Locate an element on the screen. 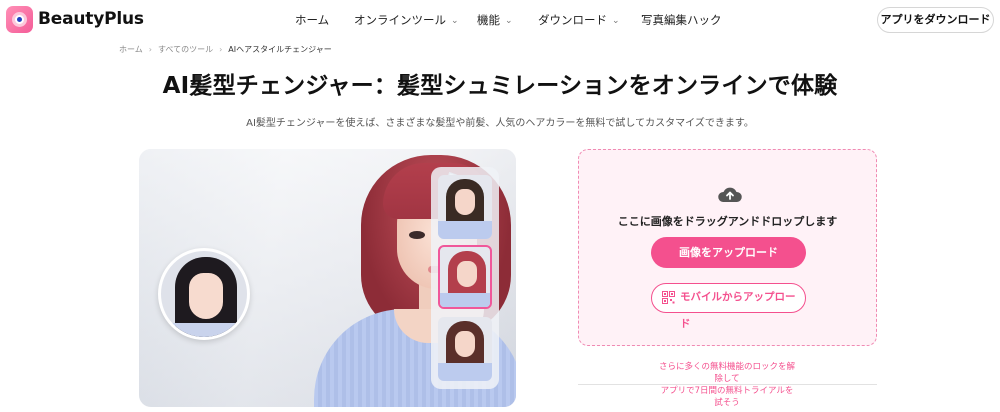  hairstyle-thumbnail-selected is located at coordinates (465, 277).